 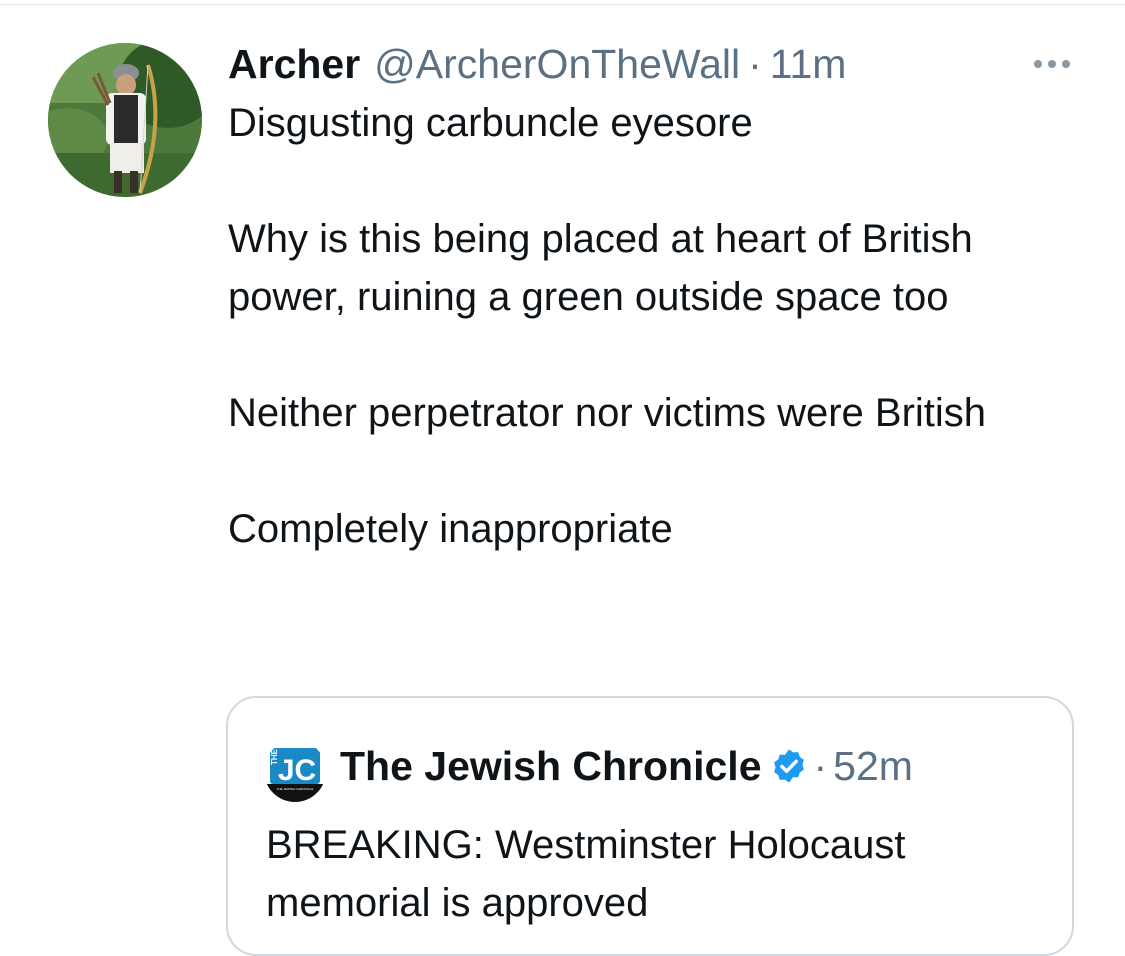 What do you see at coordinates (294, 64) in the screenshot?
I see `author-name: Archer` at bounding box center [294, 64].